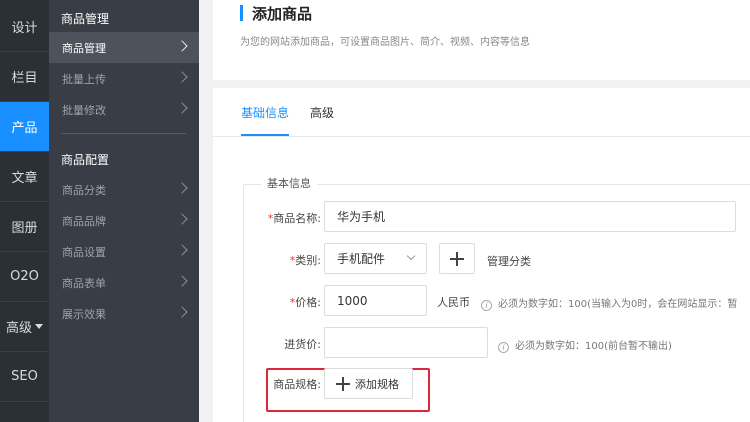  Describe the element at coordinates (618, 304) in the screenshot. I see `price-hint-text: 必须为数字如：100(当输入为0时，会在网站显示：暂` at that location.